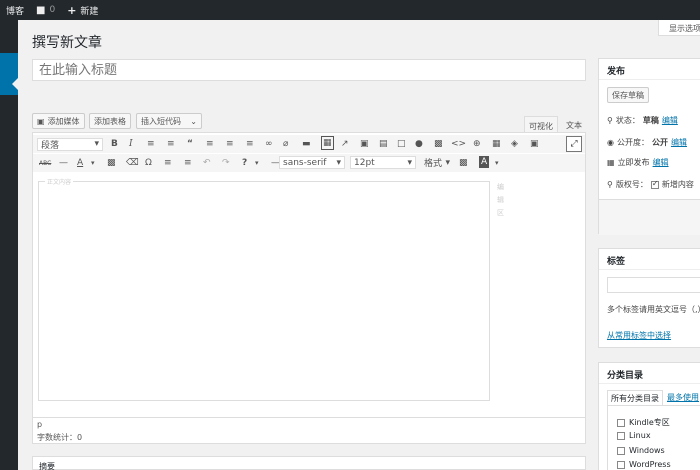 The height and width of the screenshot is (470, 700). Describe the element at coordinates (433, 164) in the screenshot. I see `formats-value: 格式` at that location.